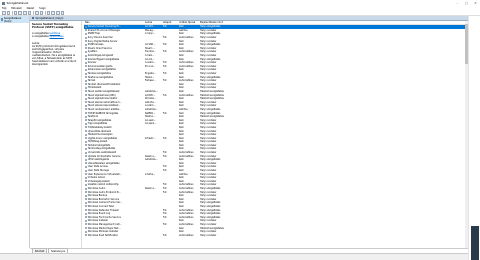 Image resolution: width=480 pixels, height=260 pixels. What do you see at coordinates (114, 55) in the screenshot?
I see `service-name: Számítógép-böngésző` at bounding box center [114, 55].